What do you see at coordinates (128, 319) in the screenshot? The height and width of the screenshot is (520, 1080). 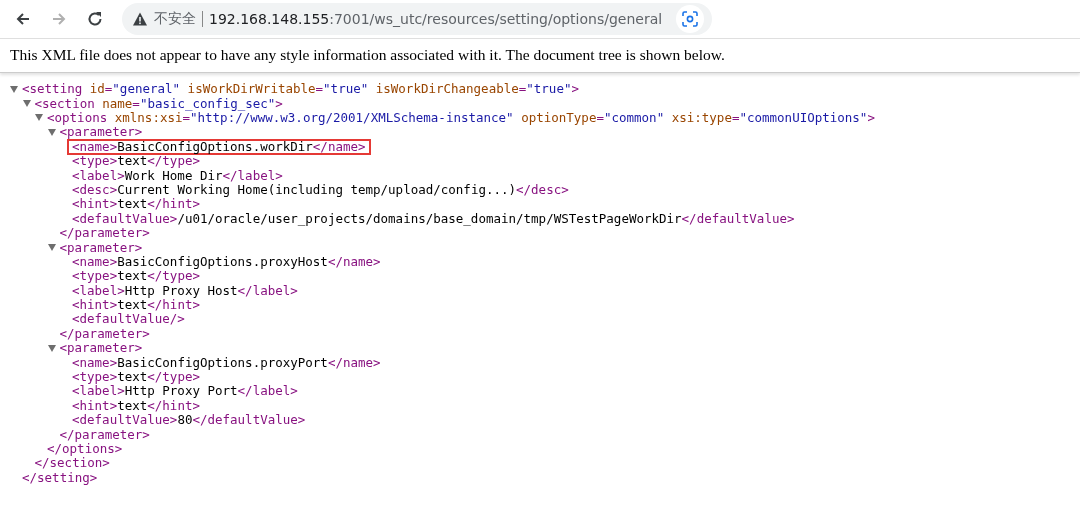 I see `xml-line: <defaultValue/>` at bounding box center [128, 319].